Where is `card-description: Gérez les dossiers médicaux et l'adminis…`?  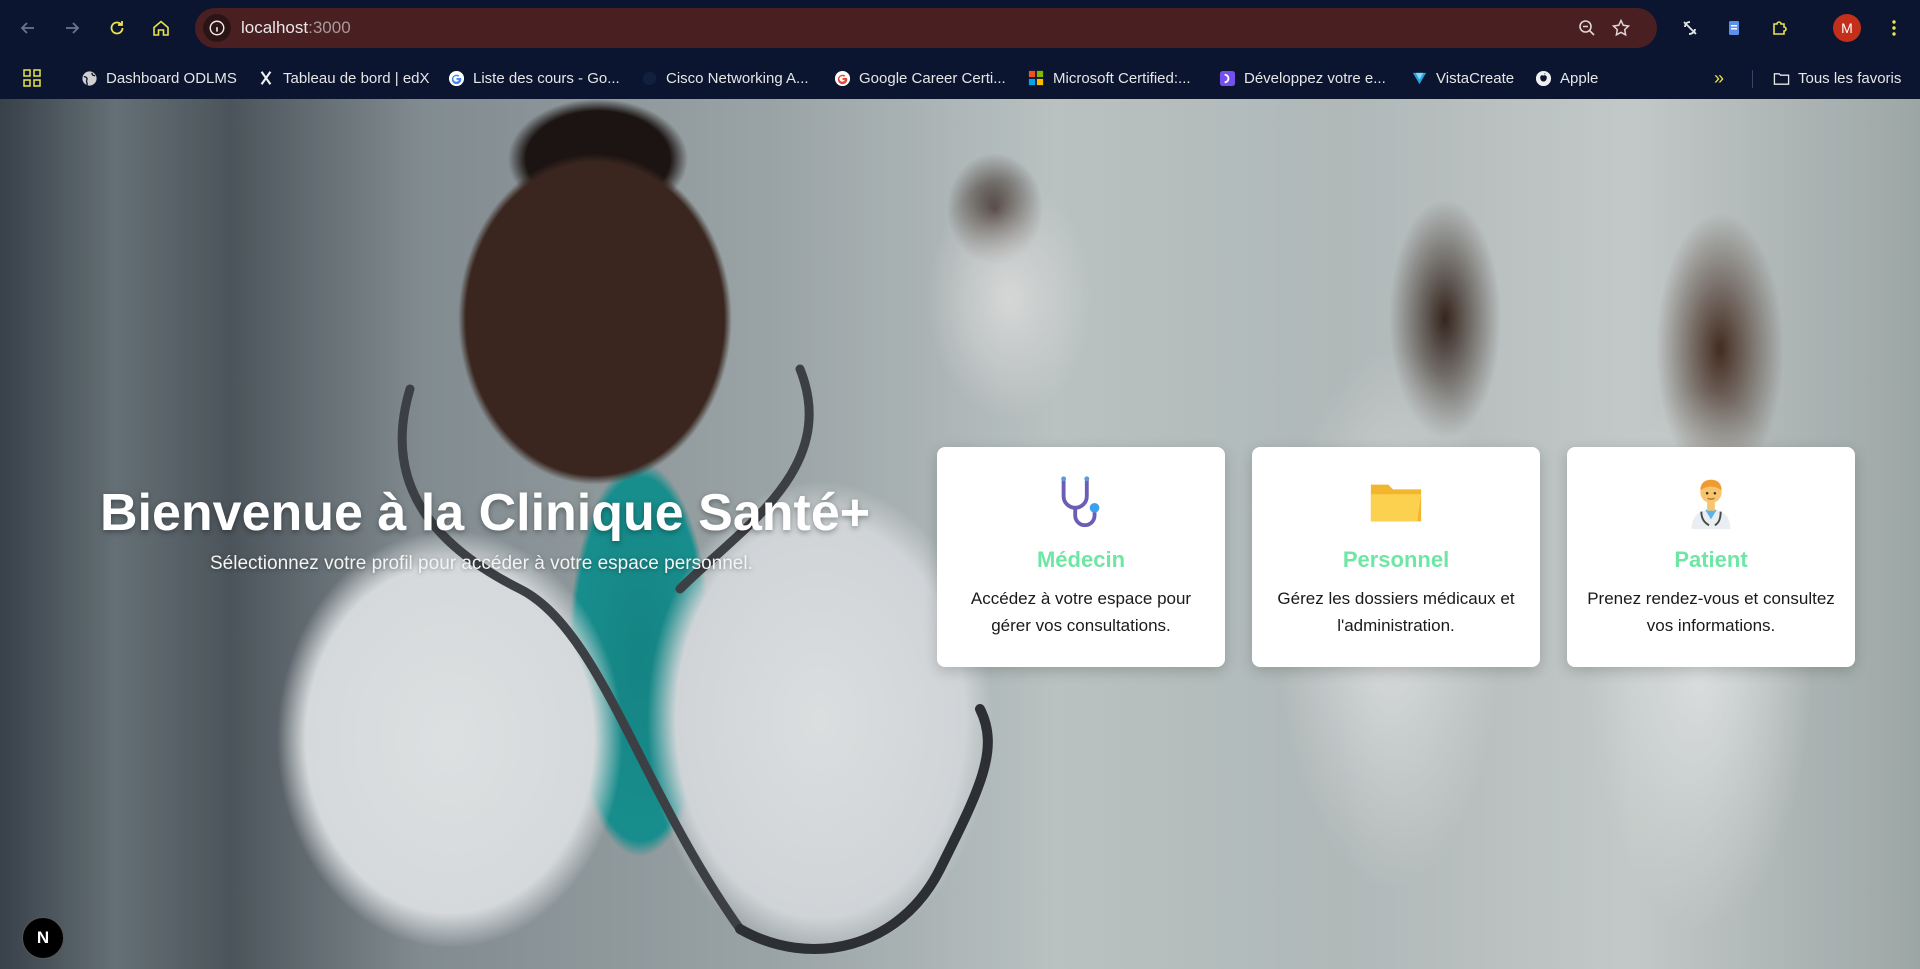
card-description: Gérez les dossiers médicaux et l'adminis… is located at coordinates (1396, 612).